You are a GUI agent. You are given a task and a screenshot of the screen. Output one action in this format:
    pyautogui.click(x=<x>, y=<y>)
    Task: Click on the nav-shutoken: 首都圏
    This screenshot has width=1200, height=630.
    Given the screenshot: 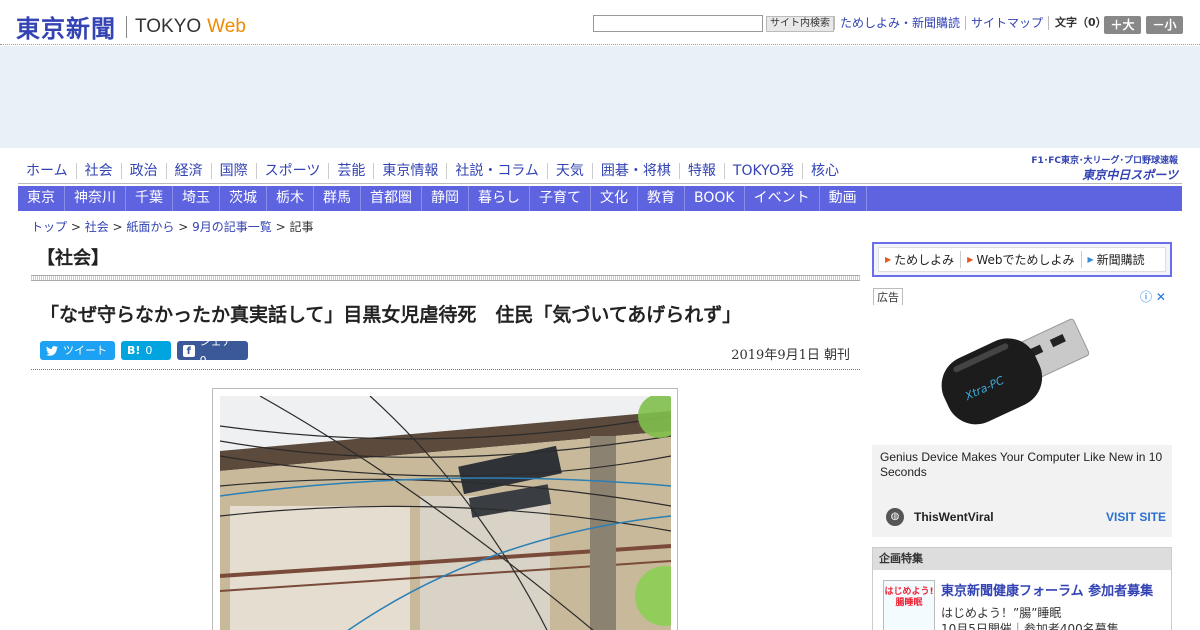 What is the action you would take?
    pyautogui.click(x=391, y=198)
    